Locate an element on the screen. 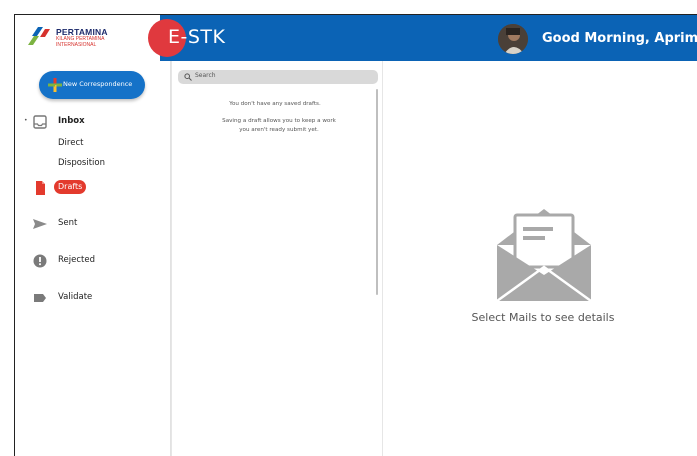  sidebar-item-label: Validate is located at coordinates (75, 297).